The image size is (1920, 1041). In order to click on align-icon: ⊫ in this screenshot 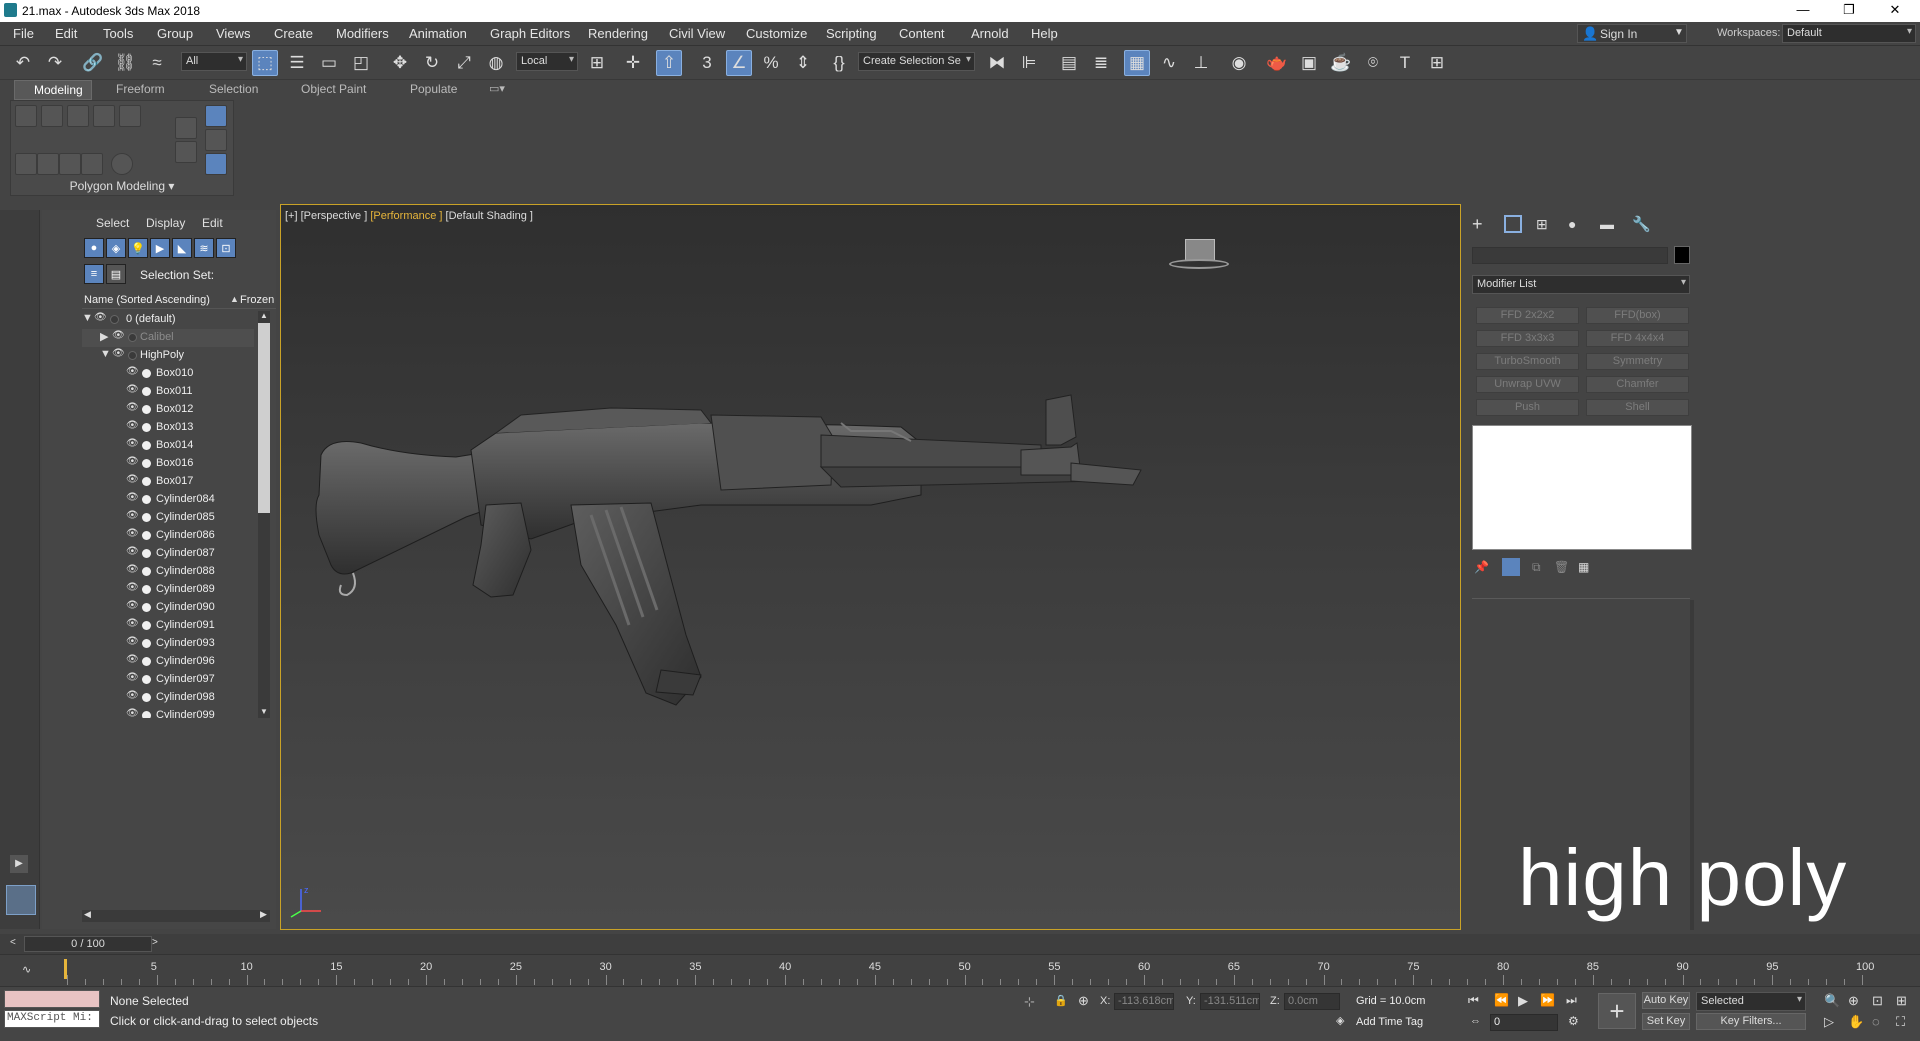, I will do `click(1029, 63)`.